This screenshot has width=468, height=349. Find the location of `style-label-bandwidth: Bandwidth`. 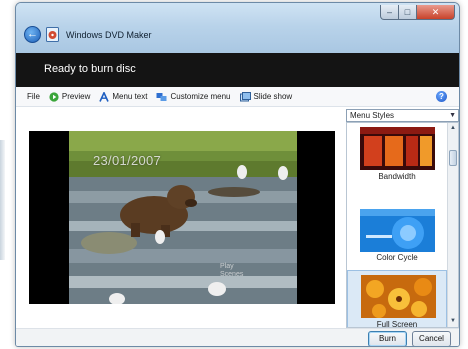

style-label-bandwidth: Bandwidth is located at coordinates (397, 176).